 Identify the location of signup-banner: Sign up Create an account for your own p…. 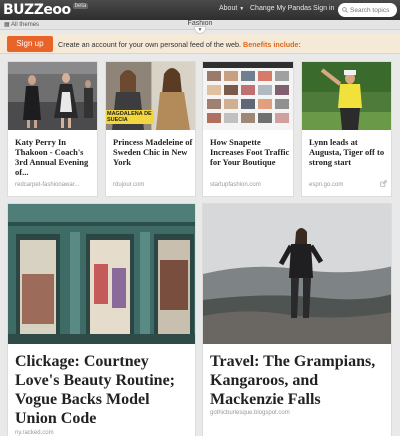
(200, 44).